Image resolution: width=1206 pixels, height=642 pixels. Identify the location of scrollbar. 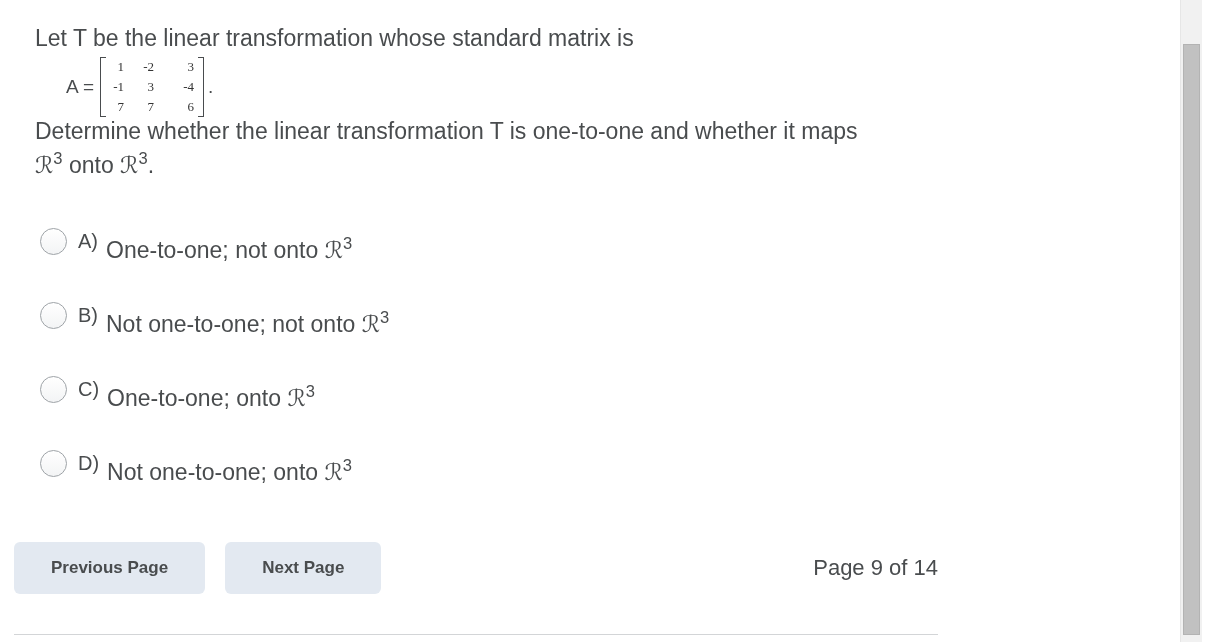
(1191, 321).